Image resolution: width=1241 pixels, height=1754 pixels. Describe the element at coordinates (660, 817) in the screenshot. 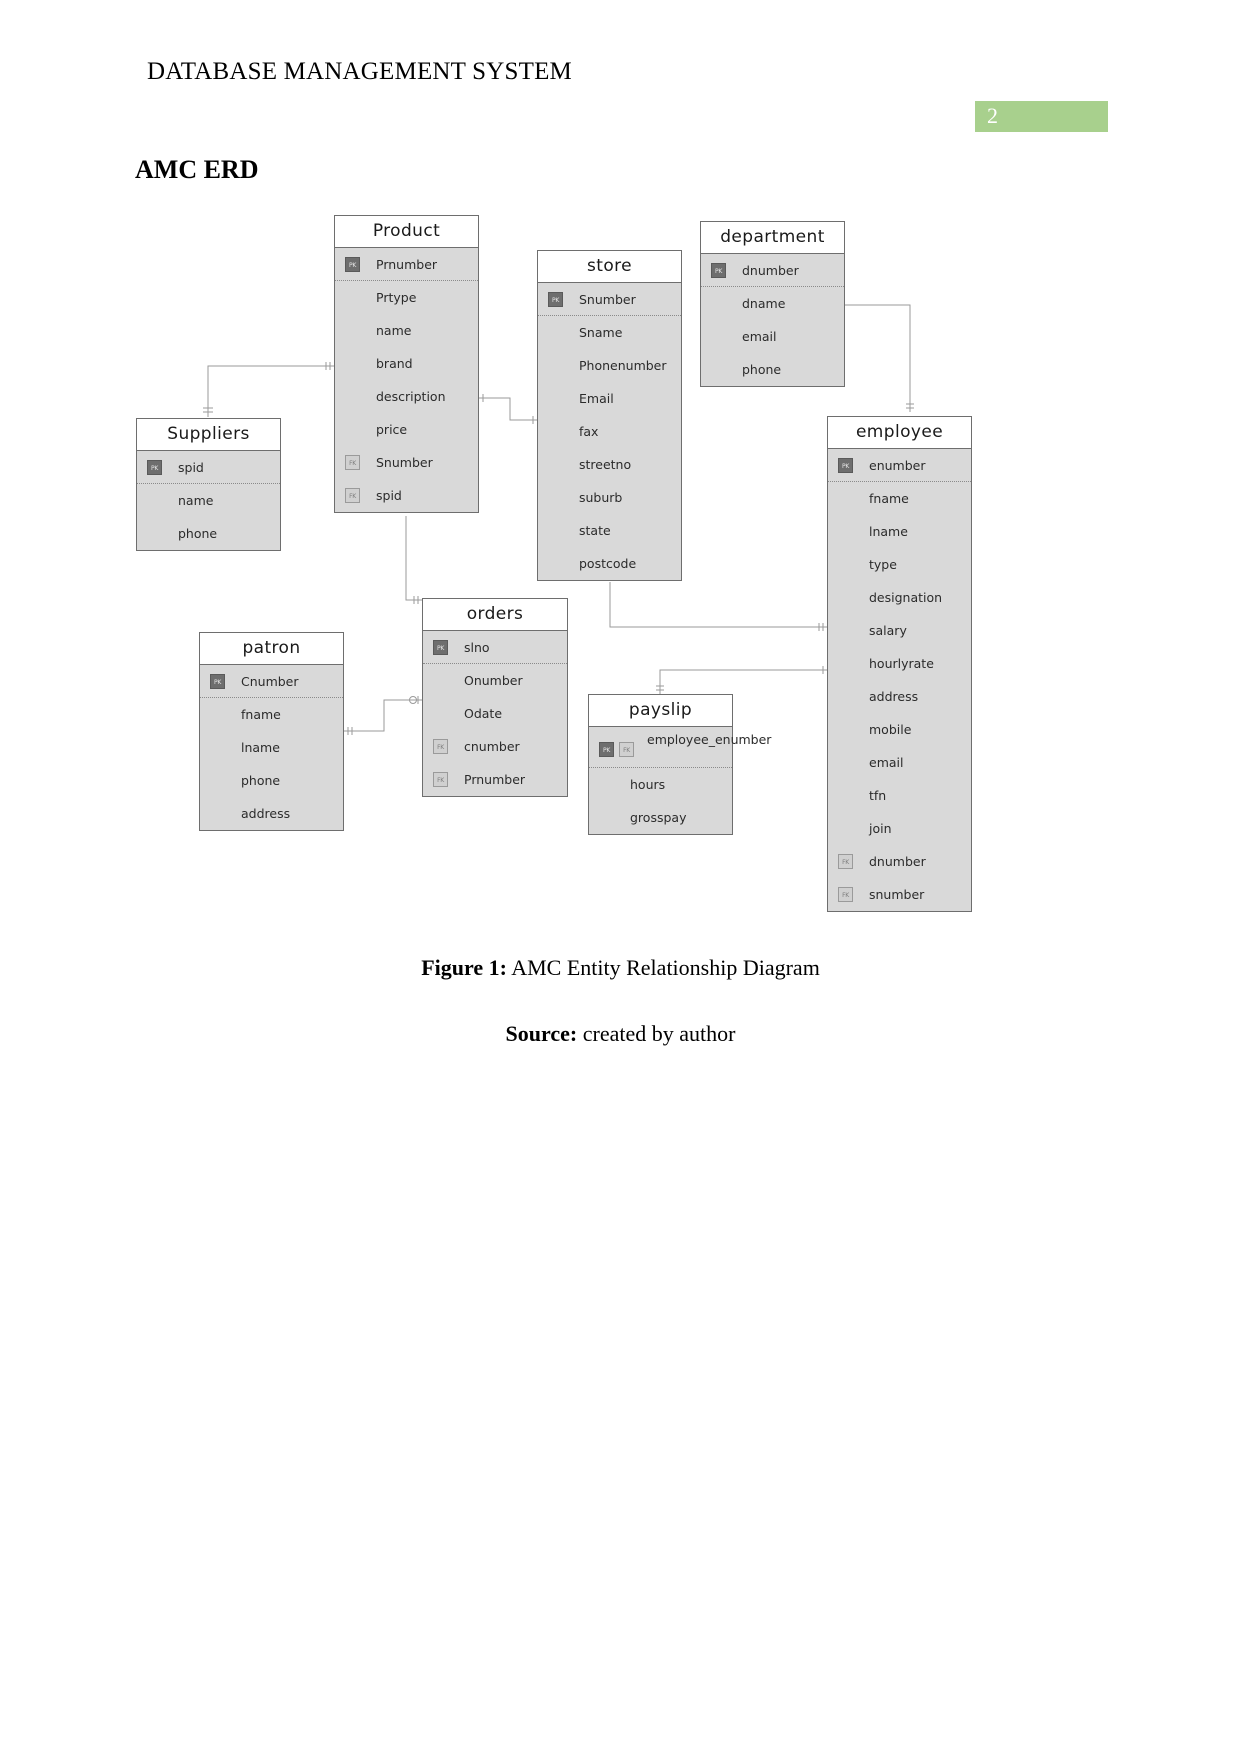

I see `attribute-row: grosspay` at that location.